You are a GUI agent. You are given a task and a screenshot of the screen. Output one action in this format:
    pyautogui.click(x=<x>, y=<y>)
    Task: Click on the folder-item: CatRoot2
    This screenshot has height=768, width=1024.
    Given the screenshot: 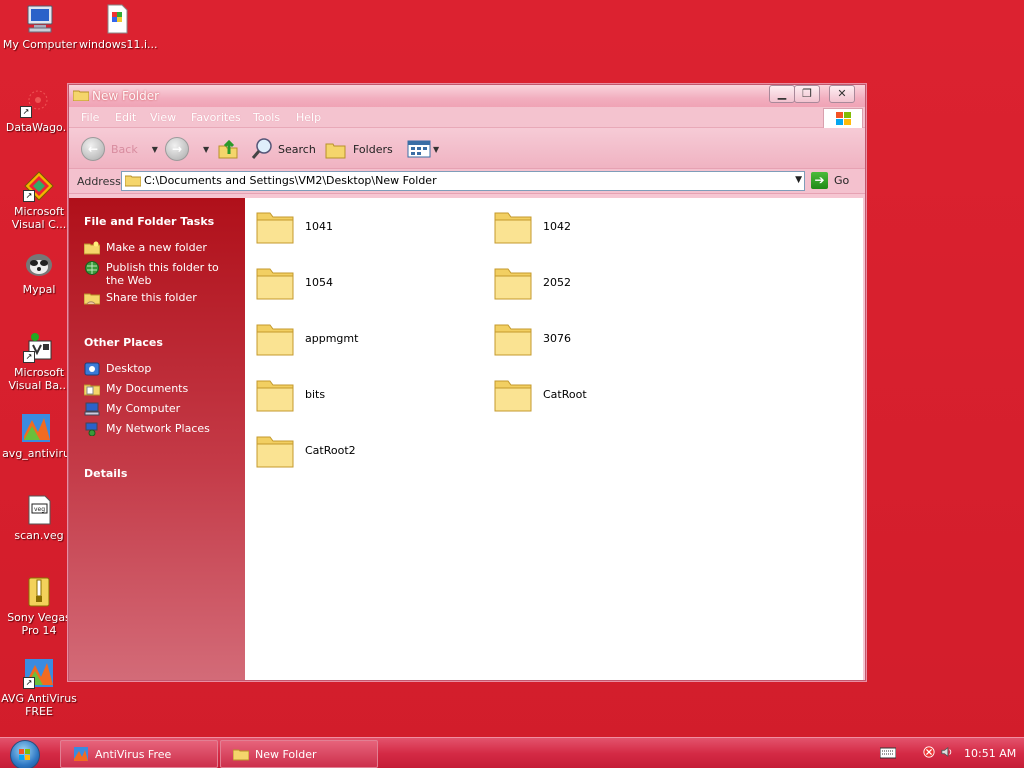 What is the action you would take?
    pyautogui.click(x=305, y=450)
    